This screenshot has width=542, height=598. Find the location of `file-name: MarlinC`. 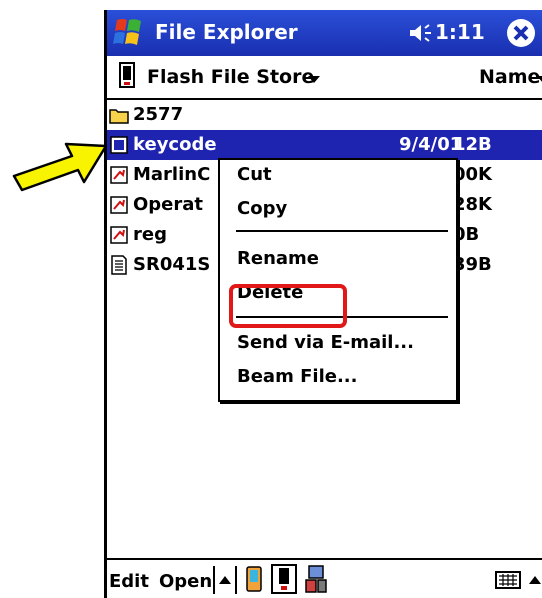

file-name: MarlinC is located at coordinates (172, 174).